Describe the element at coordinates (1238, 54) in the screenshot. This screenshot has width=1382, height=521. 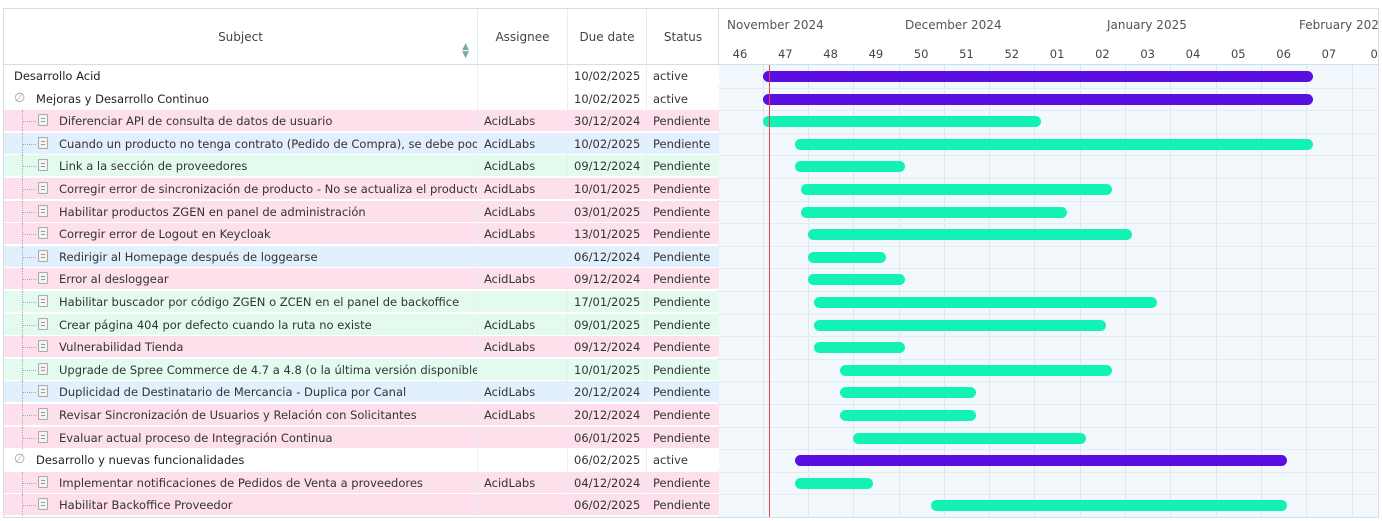
I see `week-label: 05` at that location.